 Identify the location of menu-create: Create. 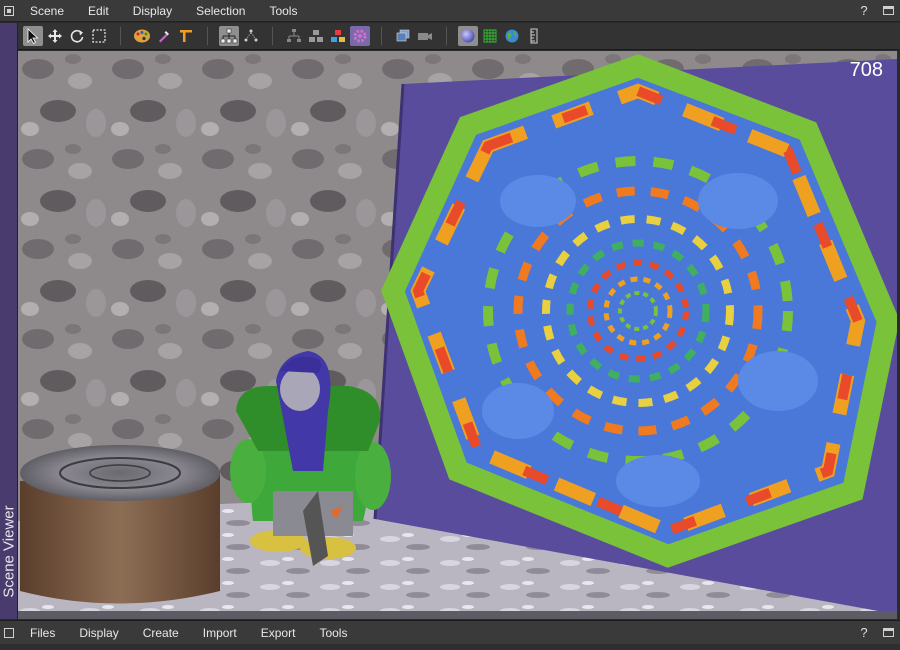
(161, 633).